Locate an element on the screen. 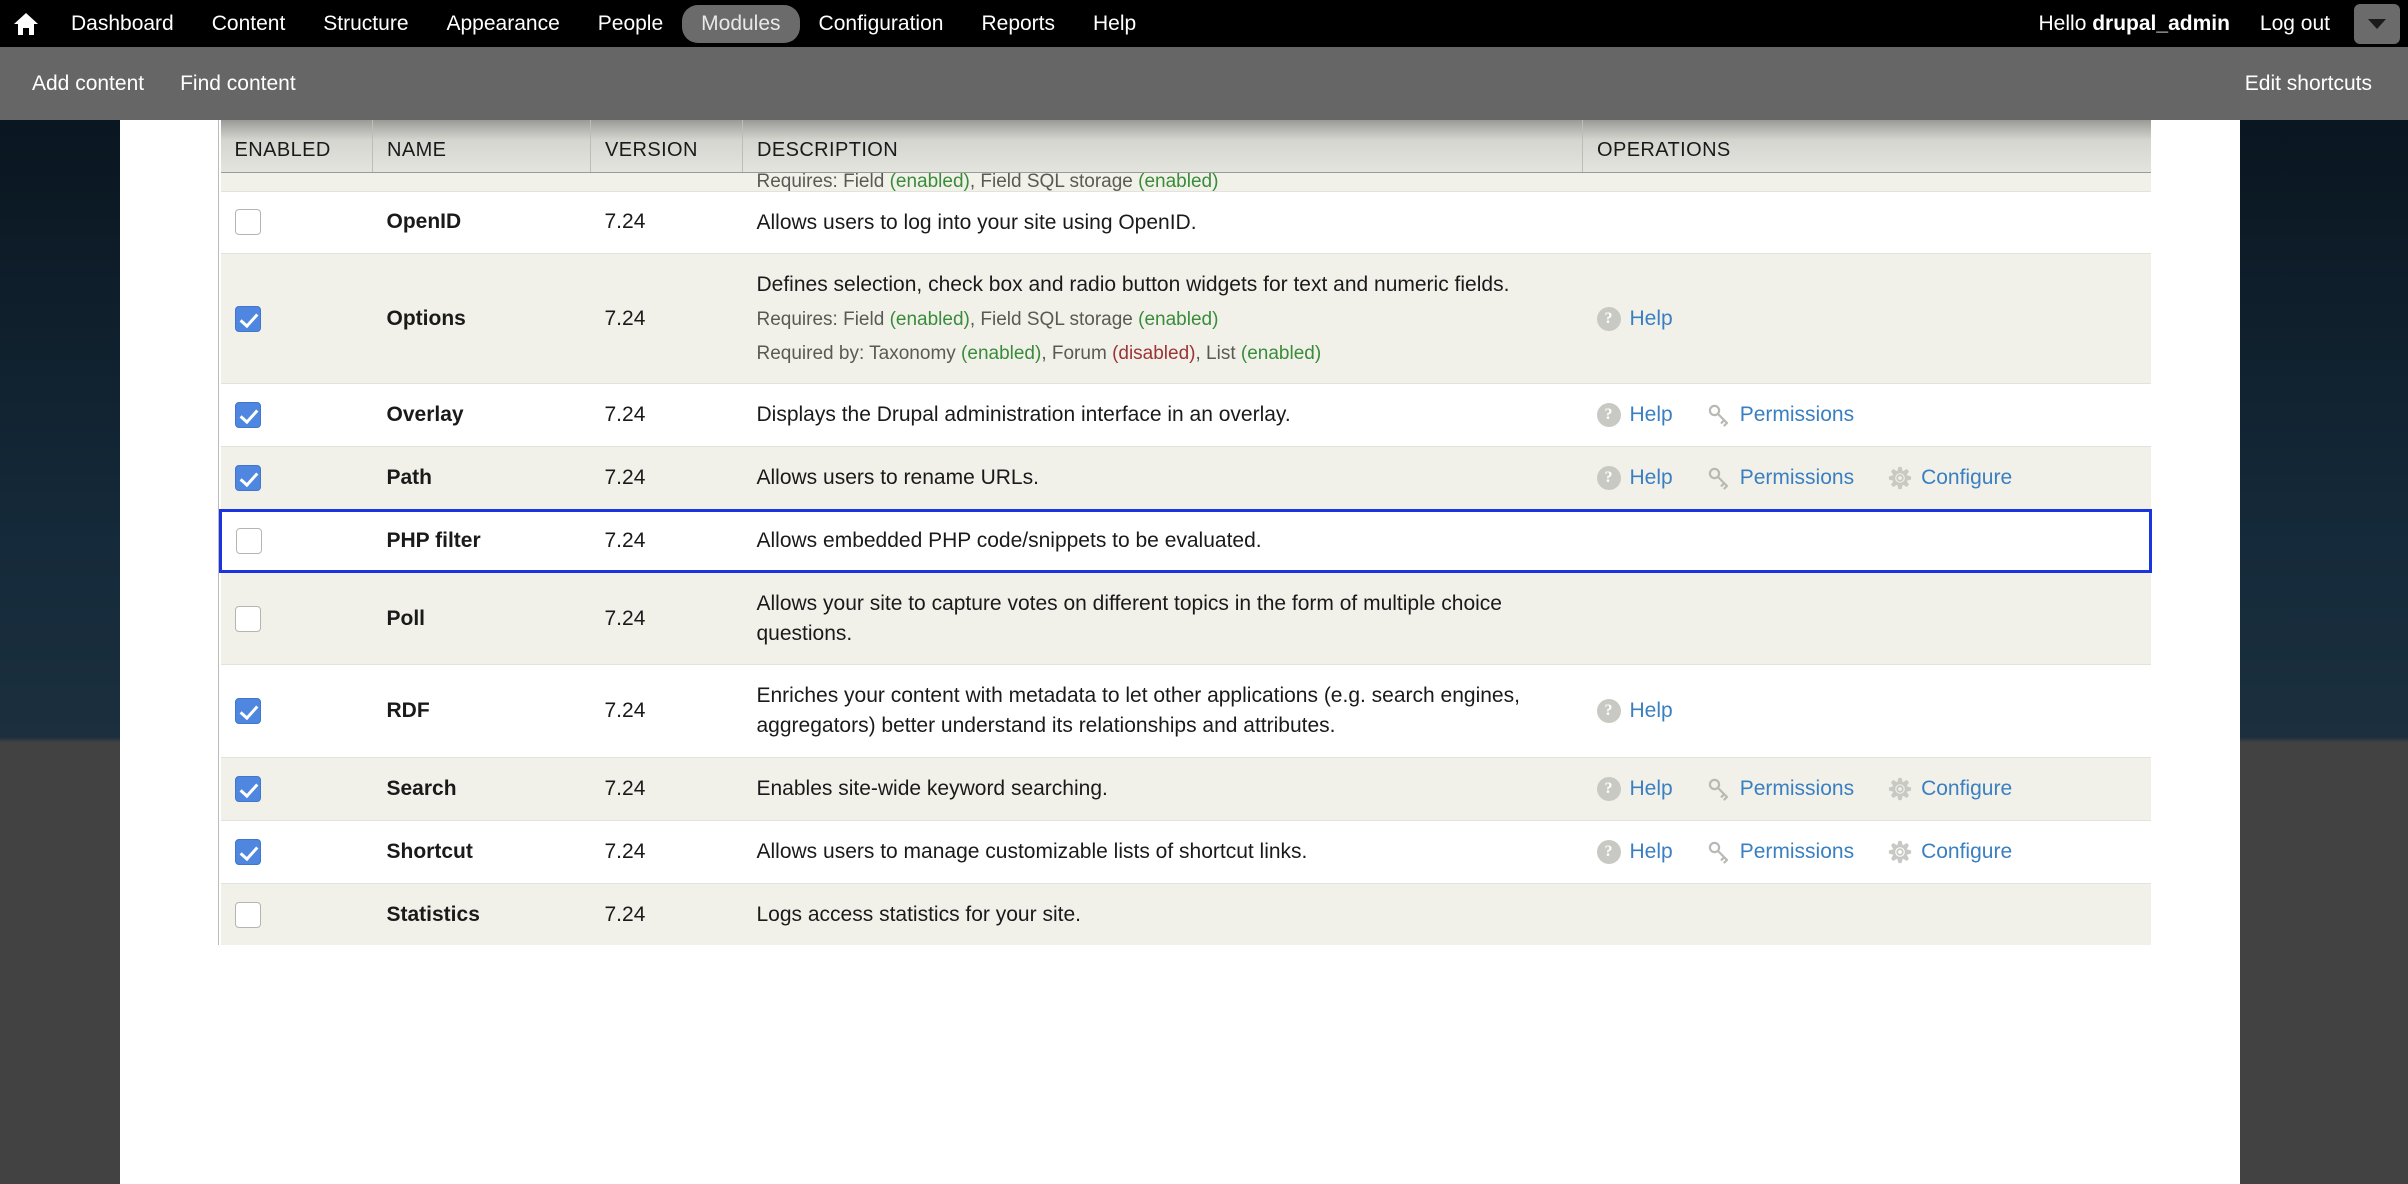 The image size is (2408, 1184). greeting-prefix: Hello is located at coordinates (2065, 23).